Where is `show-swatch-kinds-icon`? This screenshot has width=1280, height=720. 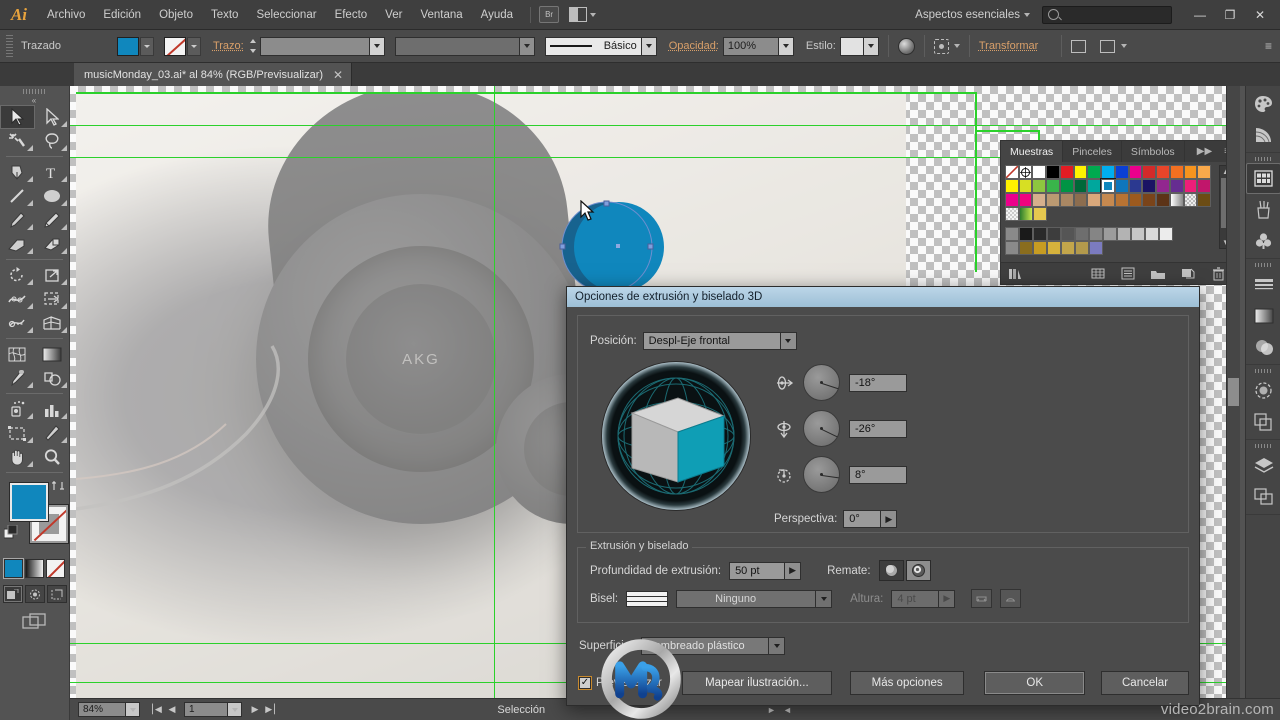 show-swatch-kinds-icon is located at coordinates (1098, 274).